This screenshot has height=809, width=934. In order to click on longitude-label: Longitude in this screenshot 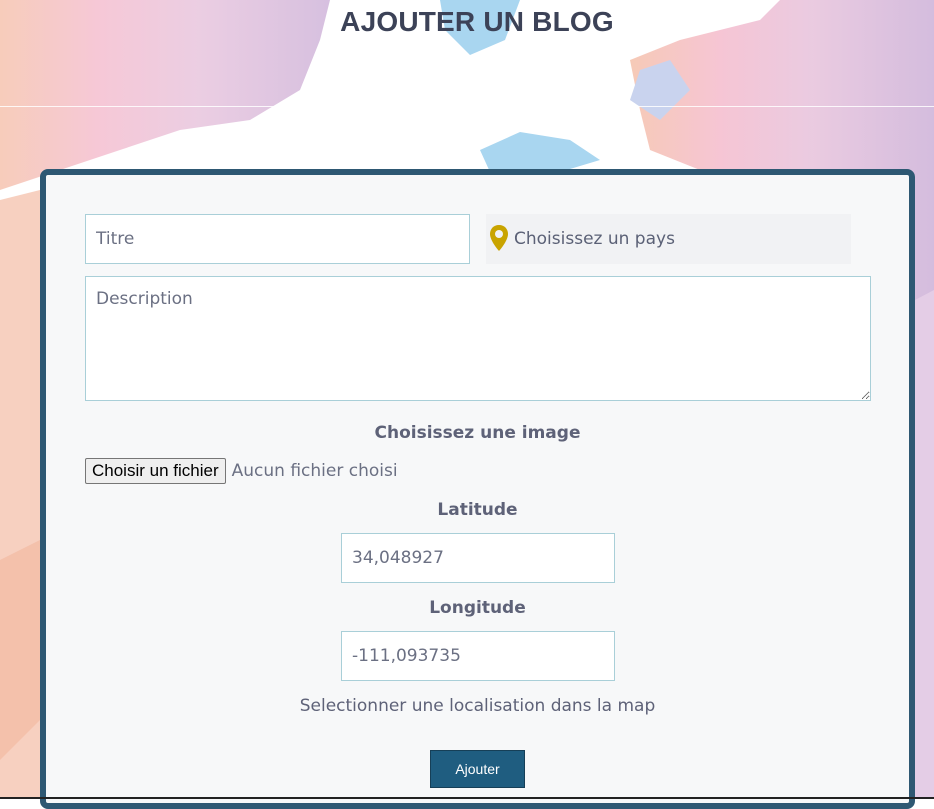, I will do `click(477, 608)`.